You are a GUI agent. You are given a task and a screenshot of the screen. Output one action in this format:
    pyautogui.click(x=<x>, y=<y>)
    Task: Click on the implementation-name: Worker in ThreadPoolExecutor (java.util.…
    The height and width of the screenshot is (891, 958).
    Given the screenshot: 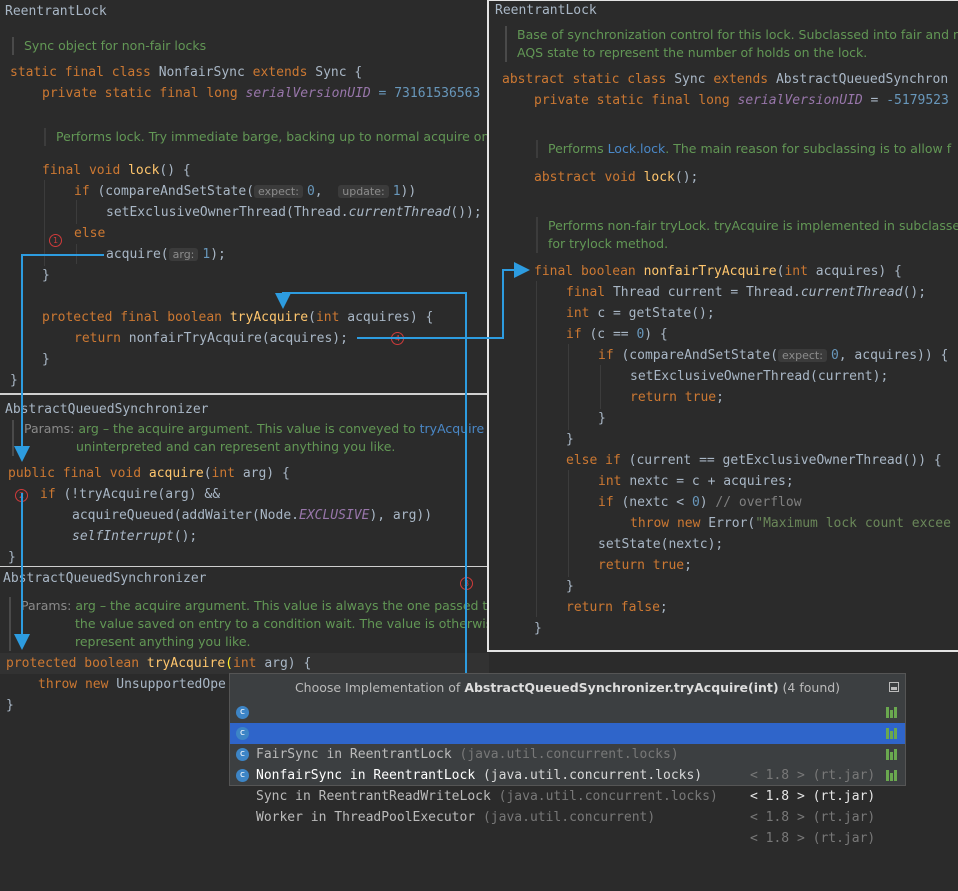 What is the action you would take?
    pyautogui.click(x=455, y=817)
    